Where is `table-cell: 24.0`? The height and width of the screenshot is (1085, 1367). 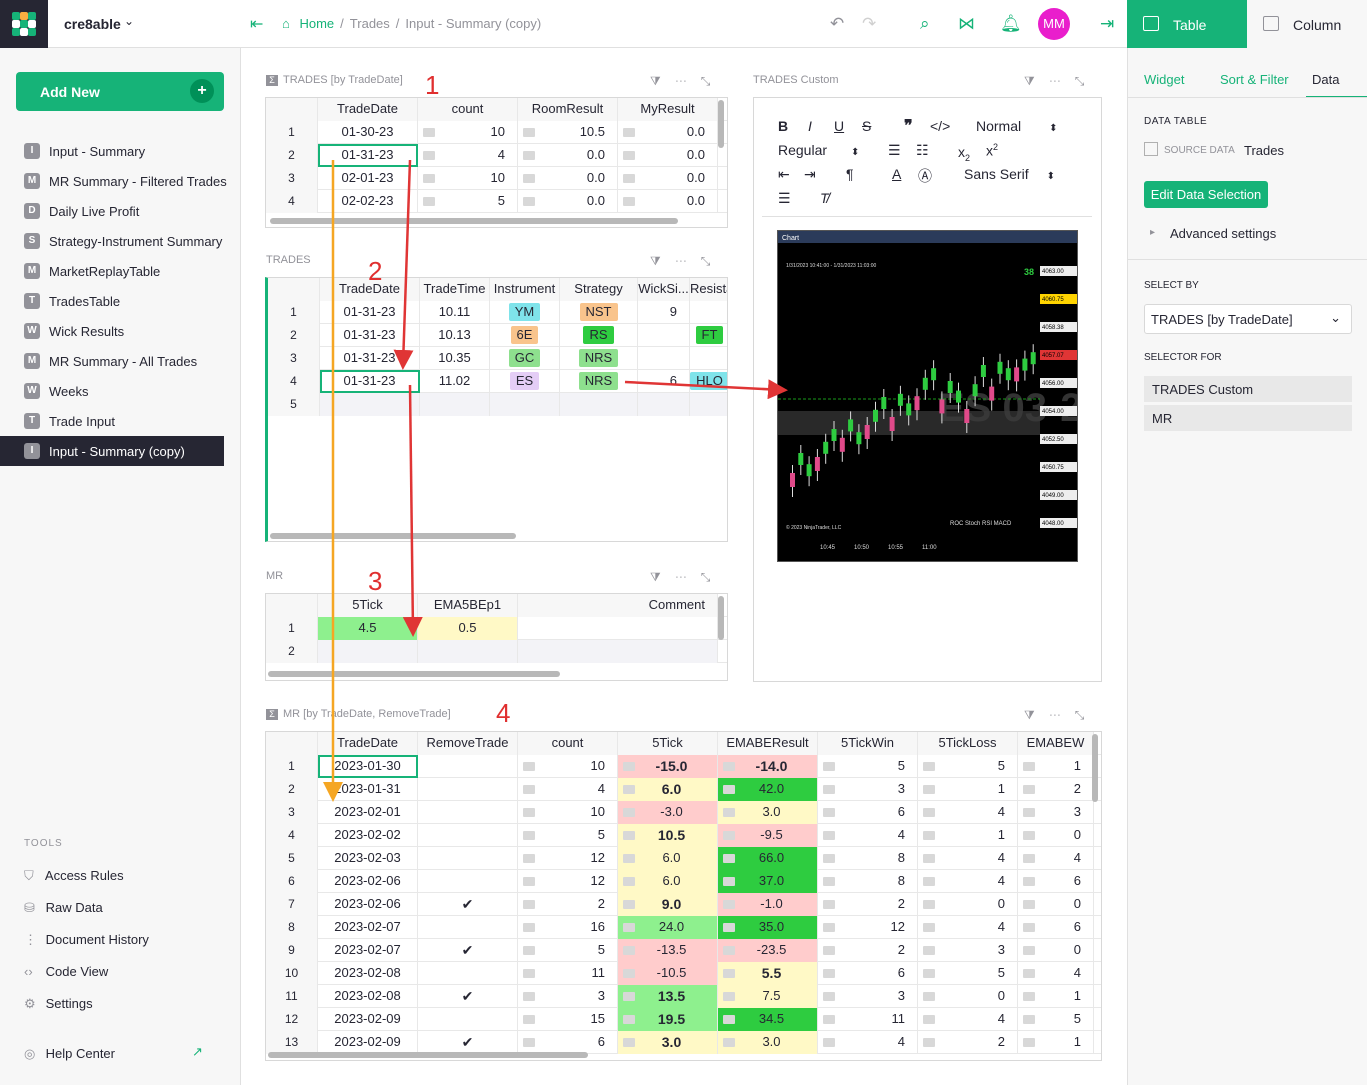 table-cell: 24.0 is located at coordinates (668, 927).